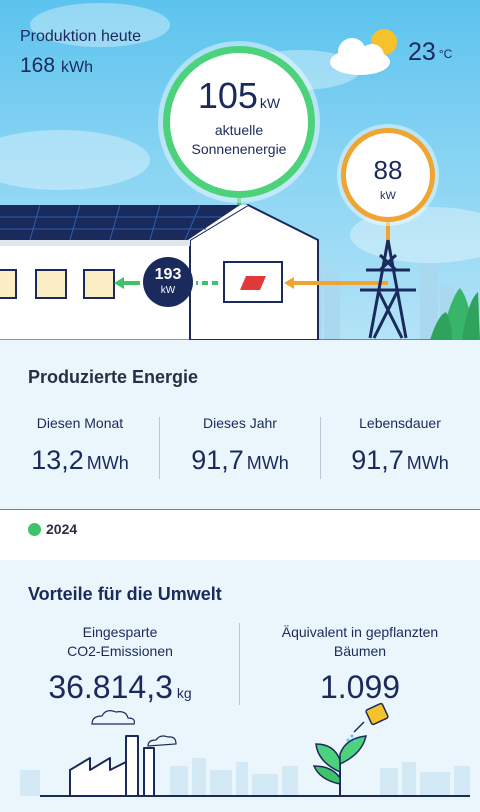 The image size is (480, 812). I want to click on stat-month-value: 13,2 MWh, so click(80, 460).